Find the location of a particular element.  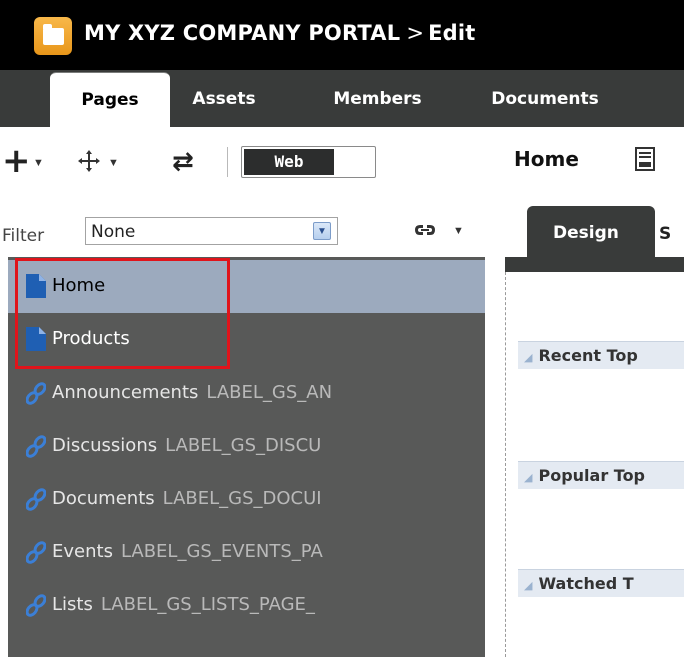

tree-item-home: Home is located at coordinates (246, 286).